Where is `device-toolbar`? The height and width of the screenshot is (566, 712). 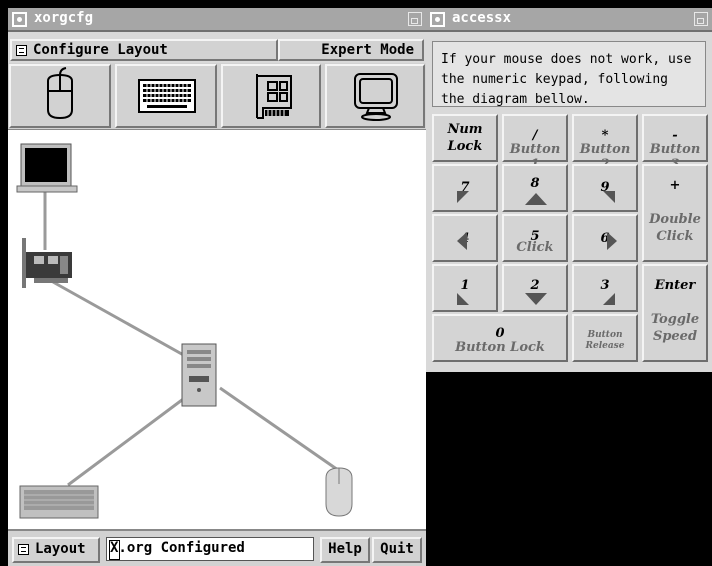 device-toolbar is located at coordinates (217, 96).